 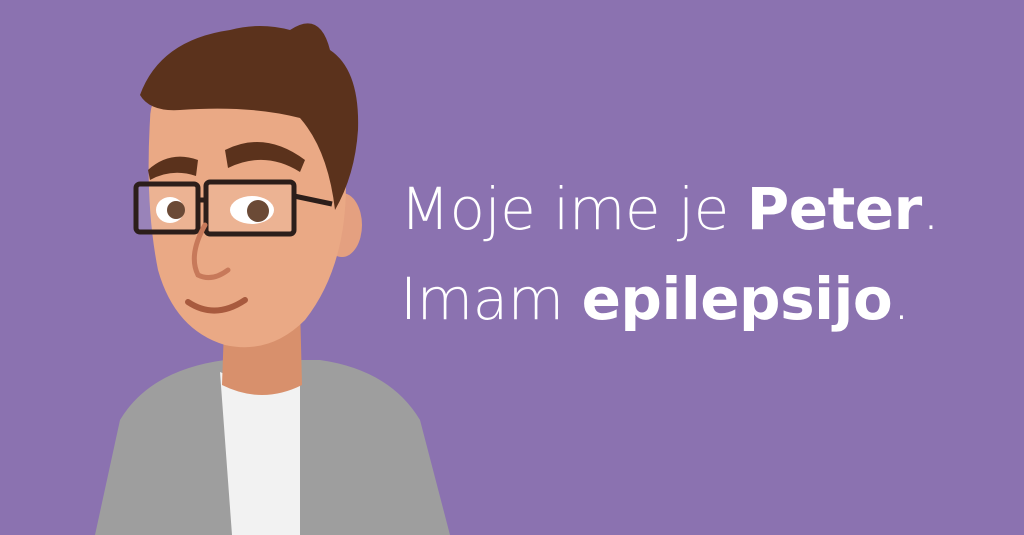 I want to click on caption-name: Peter, so click(x=834, y=209).